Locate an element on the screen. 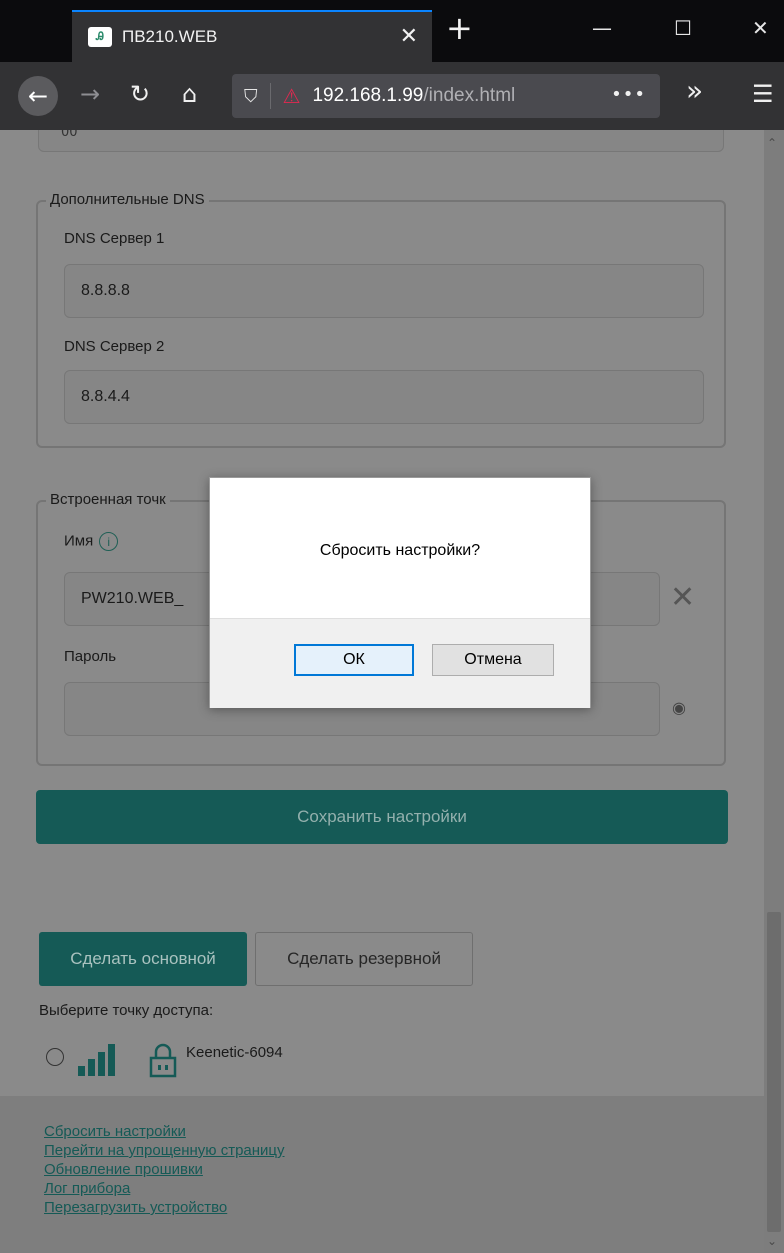 Image resolution: width=784 pixels, height=1253 pixels. firmware-update-link: Обновление прошивки is located at coordinates (164, 1169).